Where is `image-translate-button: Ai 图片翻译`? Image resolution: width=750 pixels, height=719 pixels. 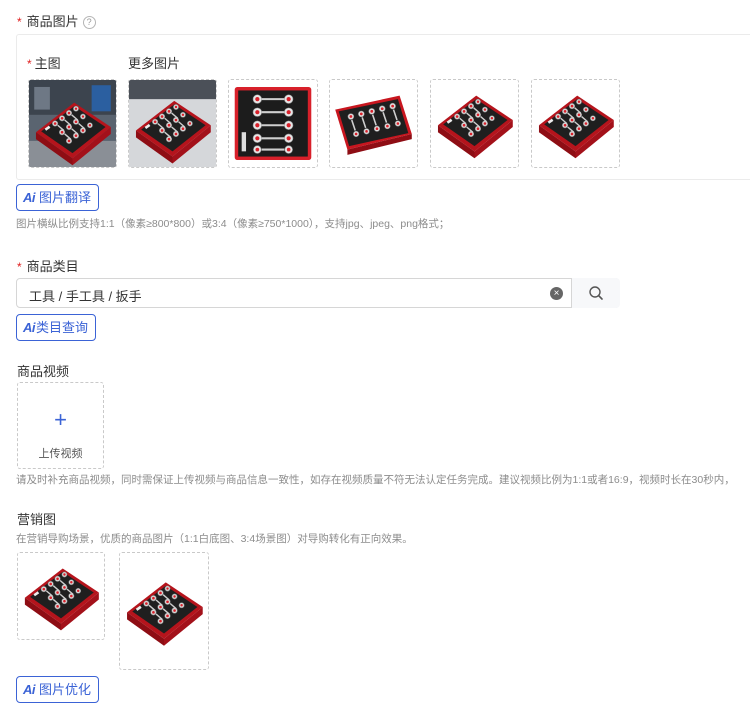 image-translate-button: Ai 图片翻译 is located at coordinates (58, 197).